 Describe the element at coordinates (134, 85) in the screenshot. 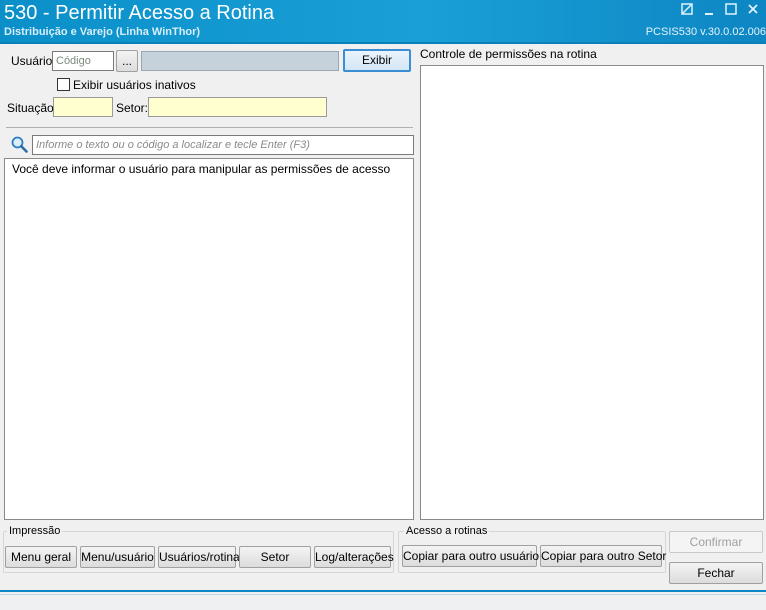

I see `inativos-label: Exibir usuários inativos` at that location.